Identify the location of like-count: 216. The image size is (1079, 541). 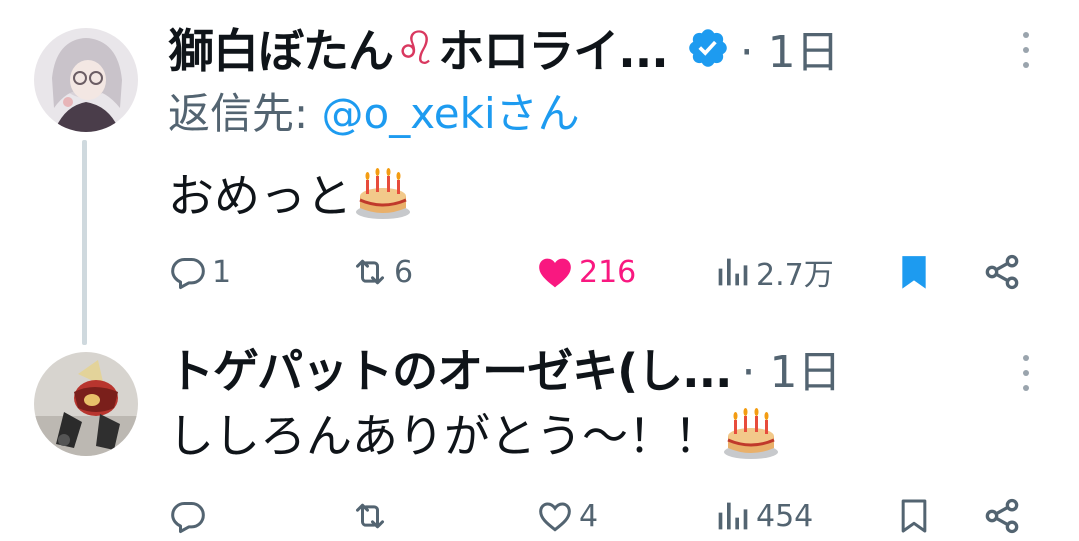
(608, 272).